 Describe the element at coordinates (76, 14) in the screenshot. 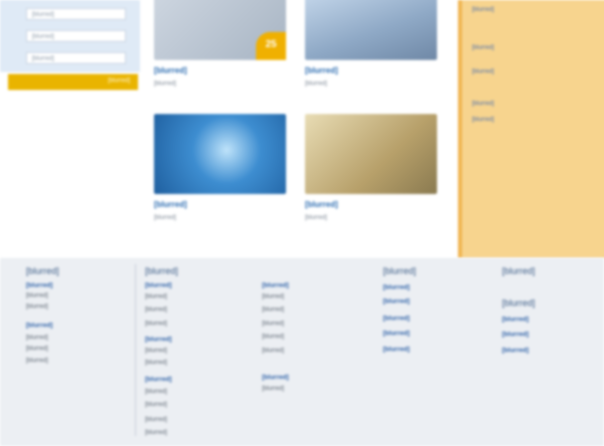

I see `login-field-1: [blurred]` at that location.